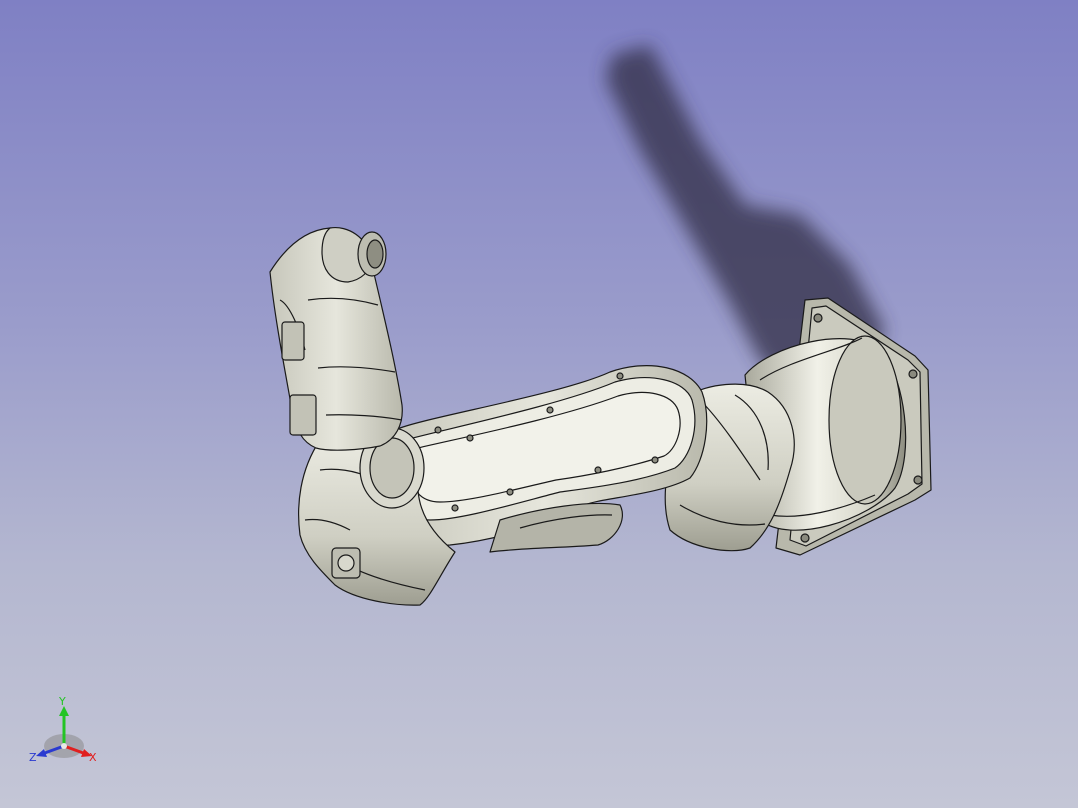  Describe the element at coordinates (354, 255) in the screenshot. I see `wrist-flange` at that location.